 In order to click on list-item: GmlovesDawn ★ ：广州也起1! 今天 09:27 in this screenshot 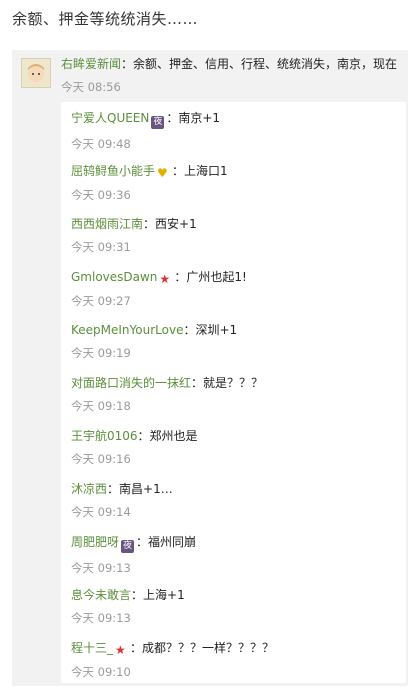, I will do `click(236, 289)`.